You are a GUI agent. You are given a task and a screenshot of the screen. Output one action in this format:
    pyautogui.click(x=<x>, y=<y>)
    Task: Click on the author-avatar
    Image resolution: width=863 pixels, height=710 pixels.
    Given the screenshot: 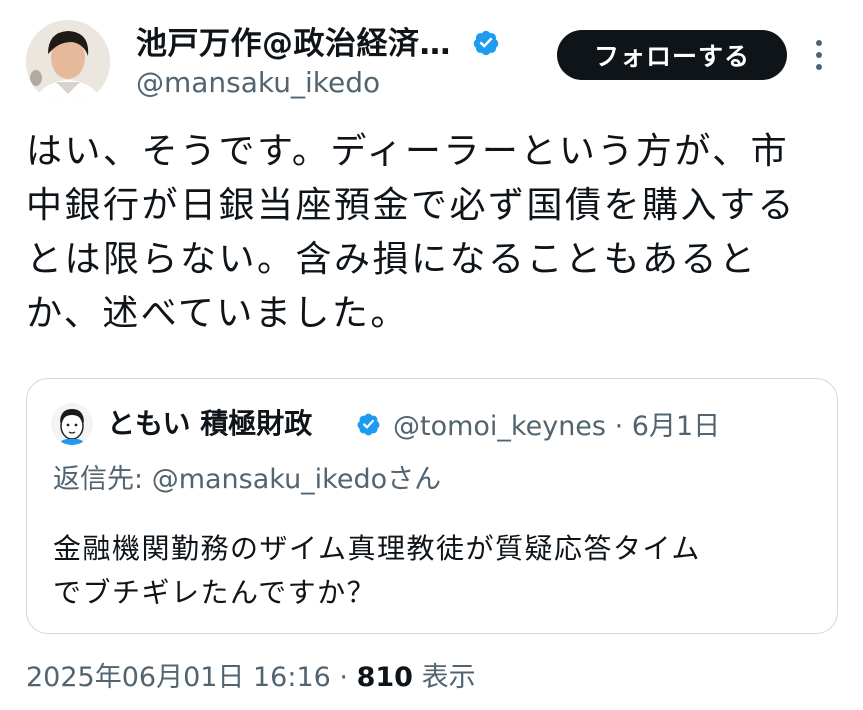 What is the action you would take?
    pyautogui.click(x=68, y=62)
    